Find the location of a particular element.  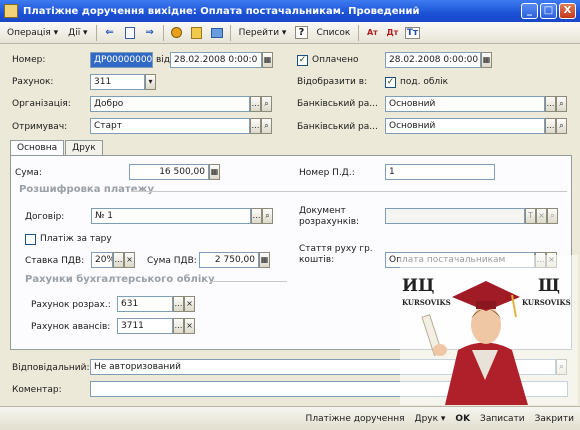

sum-field: 16 500,00 is located at coordinates (169, 172).